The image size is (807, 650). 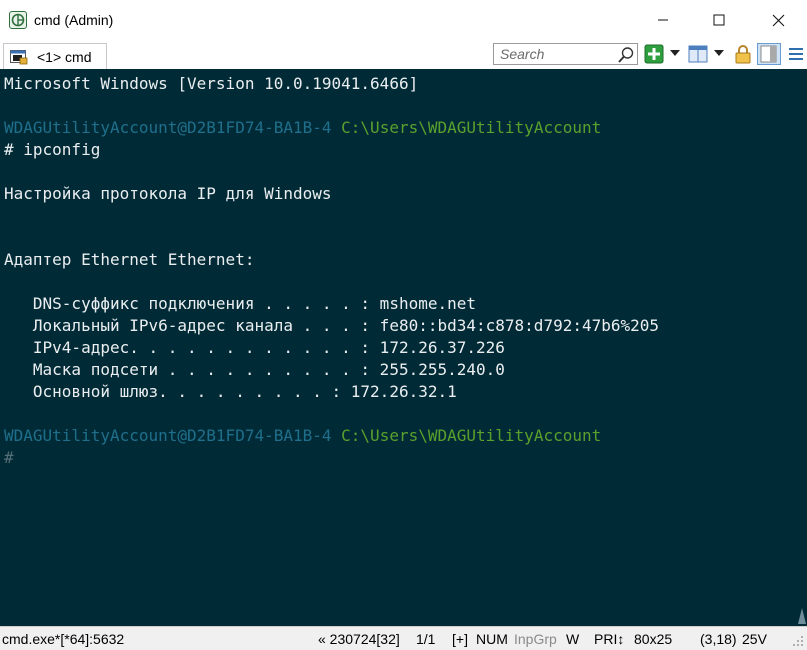 What do you see at coordinates (754, 639) in the screenshot?
I see `status-voltage: 25V` at bounding box center [754, 639].